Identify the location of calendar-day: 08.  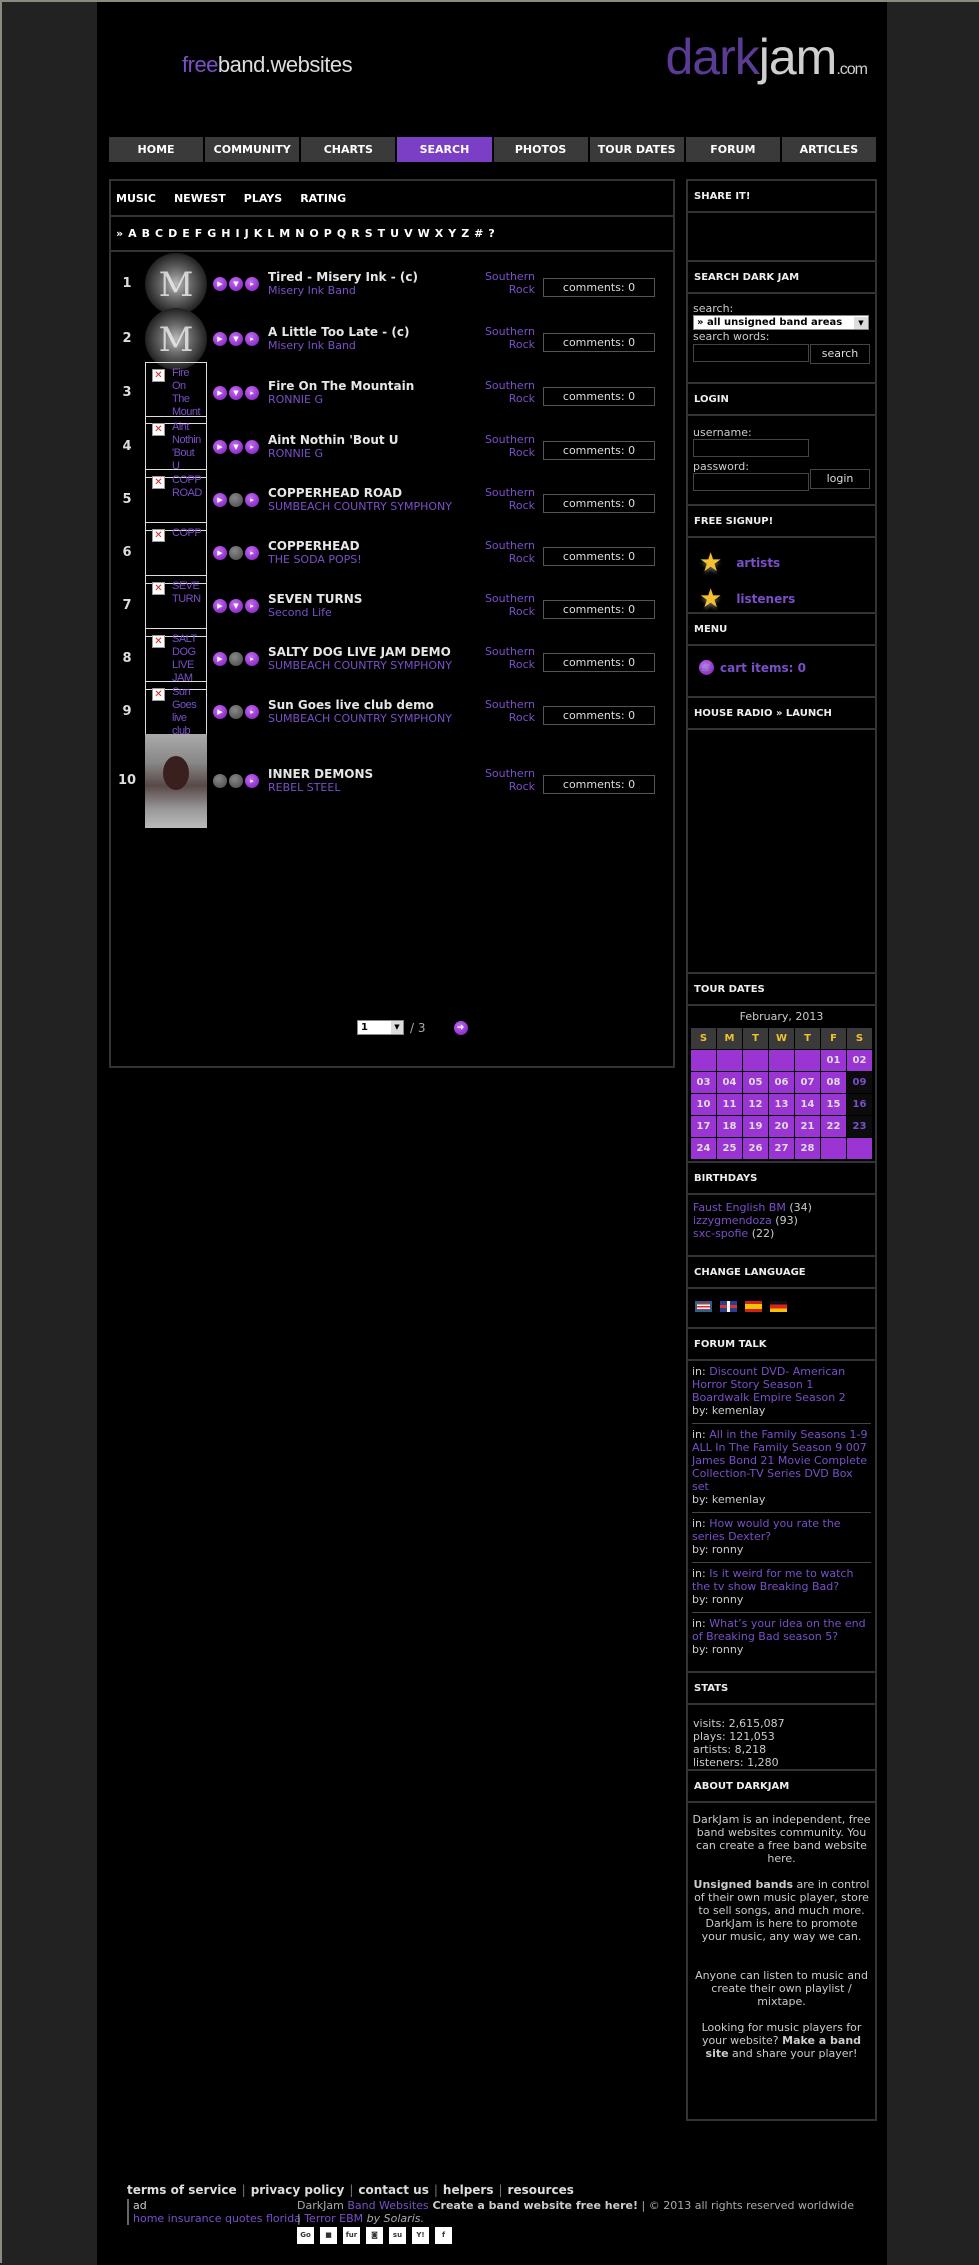
(833, 1082).